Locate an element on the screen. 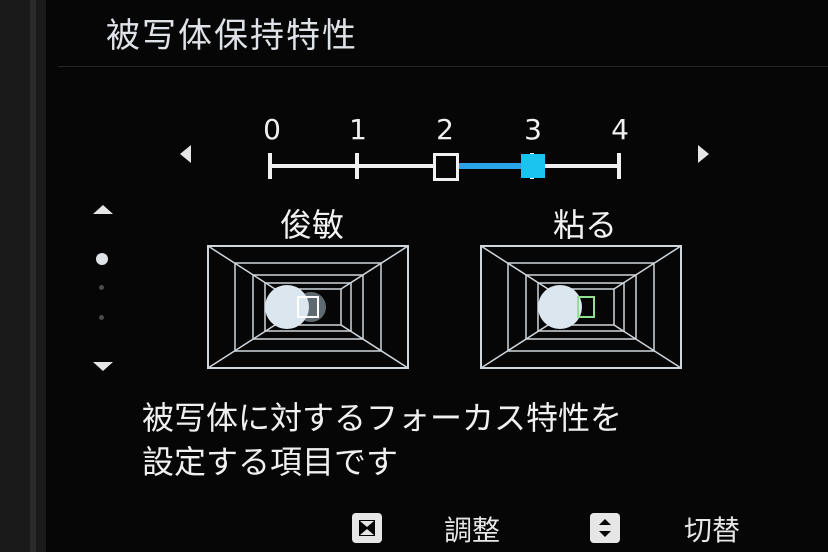 The height and width of the screenshot is (552, 828). slider-reference-marker is located at coordinates (446, 167).